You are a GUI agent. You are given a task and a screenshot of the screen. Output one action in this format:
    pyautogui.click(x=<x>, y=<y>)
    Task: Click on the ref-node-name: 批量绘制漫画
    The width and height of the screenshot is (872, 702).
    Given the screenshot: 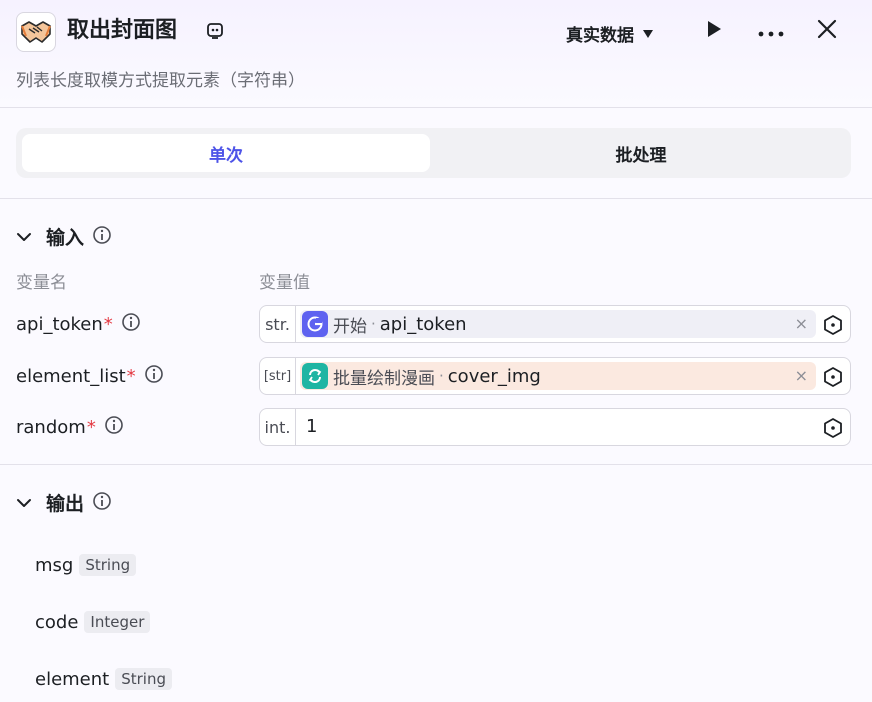 What is the action you would take?
    pyautogui.click(x=384, y=378)
    